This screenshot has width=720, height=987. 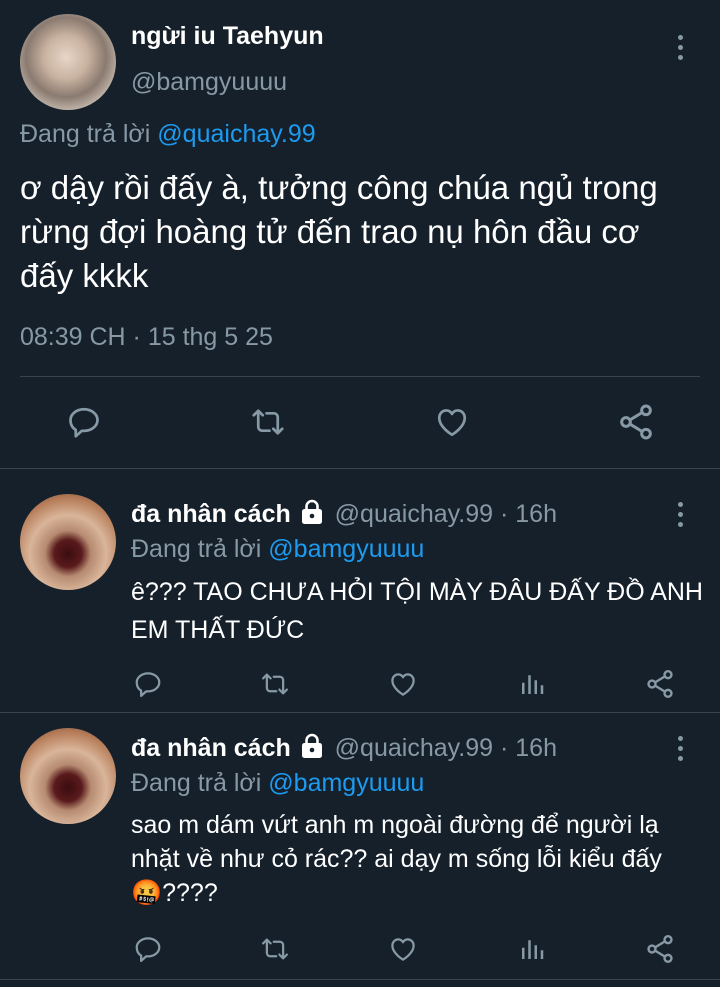 What do you see at coordinates (227, 36) in the screenshot?
I see `main-tweet-display-name: ngừi iu Taehyun` at bounding box center [227, 36].